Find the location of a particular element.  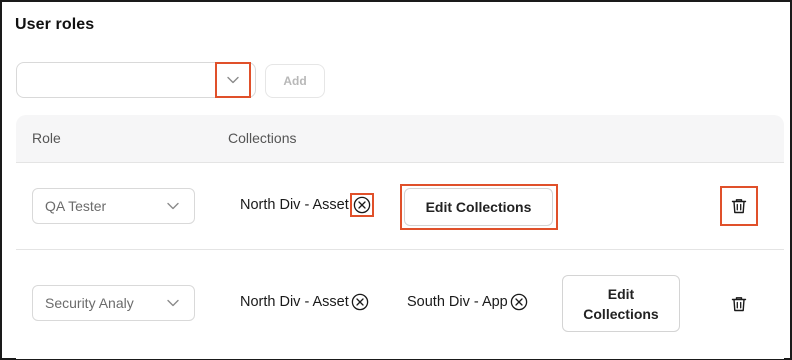

collection-chip-label: South Div - App is located at coordinates (457, 302).